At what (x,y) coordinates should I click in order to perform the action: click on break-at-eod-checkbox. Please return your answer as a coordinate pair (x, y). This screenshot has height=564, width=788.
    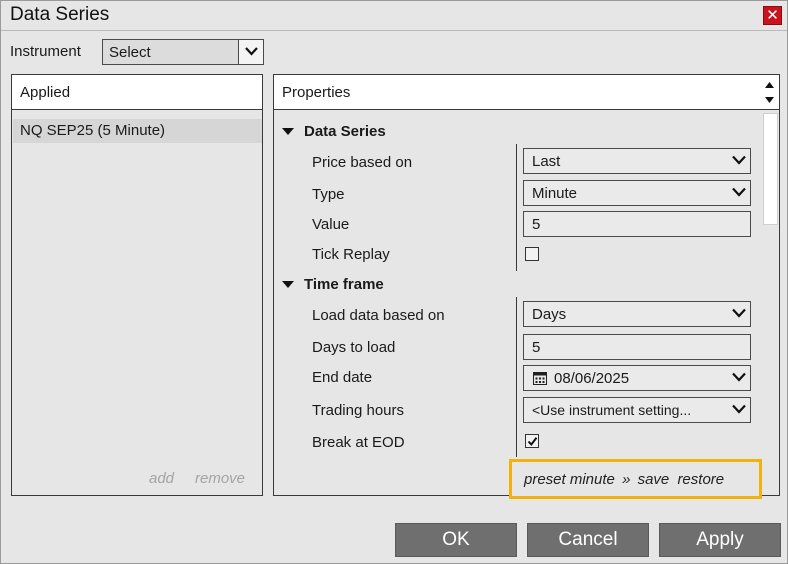
    Looking at the image, I should click on (532, 441).